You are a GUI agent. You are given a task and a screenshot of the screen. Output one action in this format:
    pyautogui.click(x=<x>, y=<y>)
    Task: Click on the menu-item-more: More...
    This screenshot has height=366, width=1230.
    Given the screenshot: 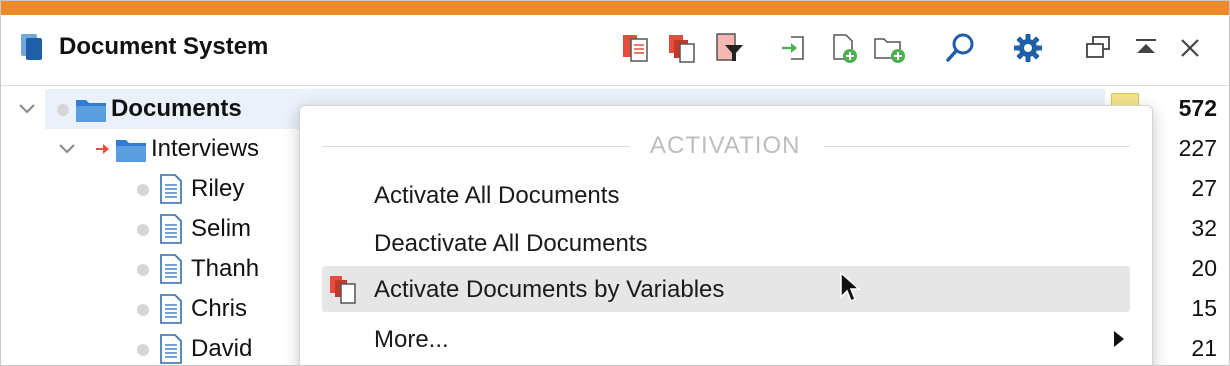 What is the action you would take?
    pyautogui.click(x=726, y=339)
    